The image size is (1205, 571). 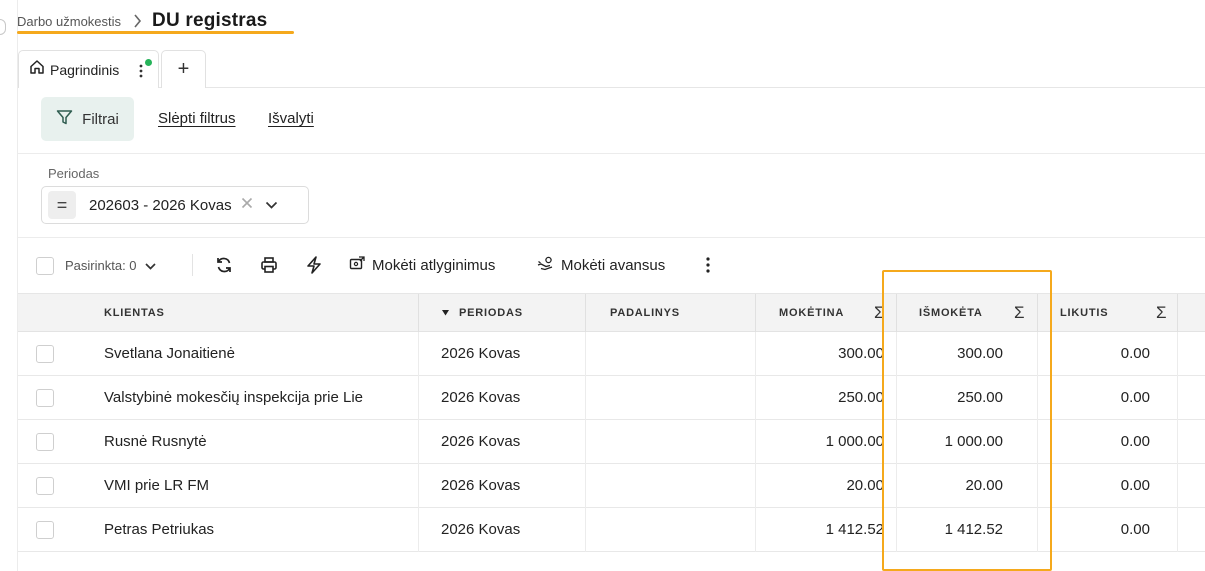 What do you see at coordinates (74, 173) in the screenshot?
I see `period-label: Periodas` at bounding box center [74, 173].